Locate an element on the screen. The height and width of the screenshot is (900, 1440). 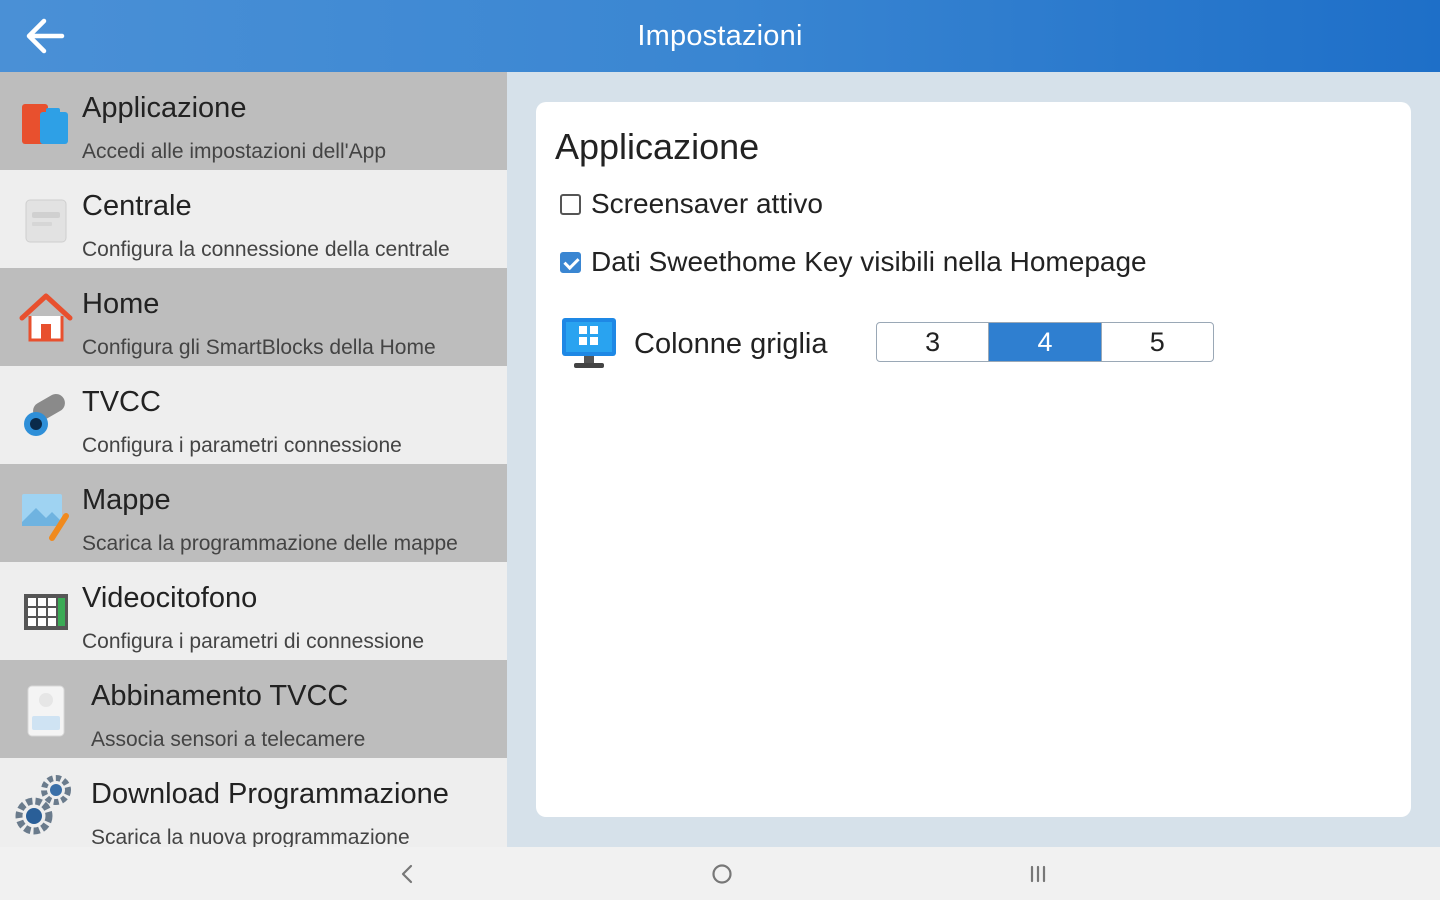
sidebar-item-subtitle: Configura i parametri connessione is located at coordinates (242, 445).